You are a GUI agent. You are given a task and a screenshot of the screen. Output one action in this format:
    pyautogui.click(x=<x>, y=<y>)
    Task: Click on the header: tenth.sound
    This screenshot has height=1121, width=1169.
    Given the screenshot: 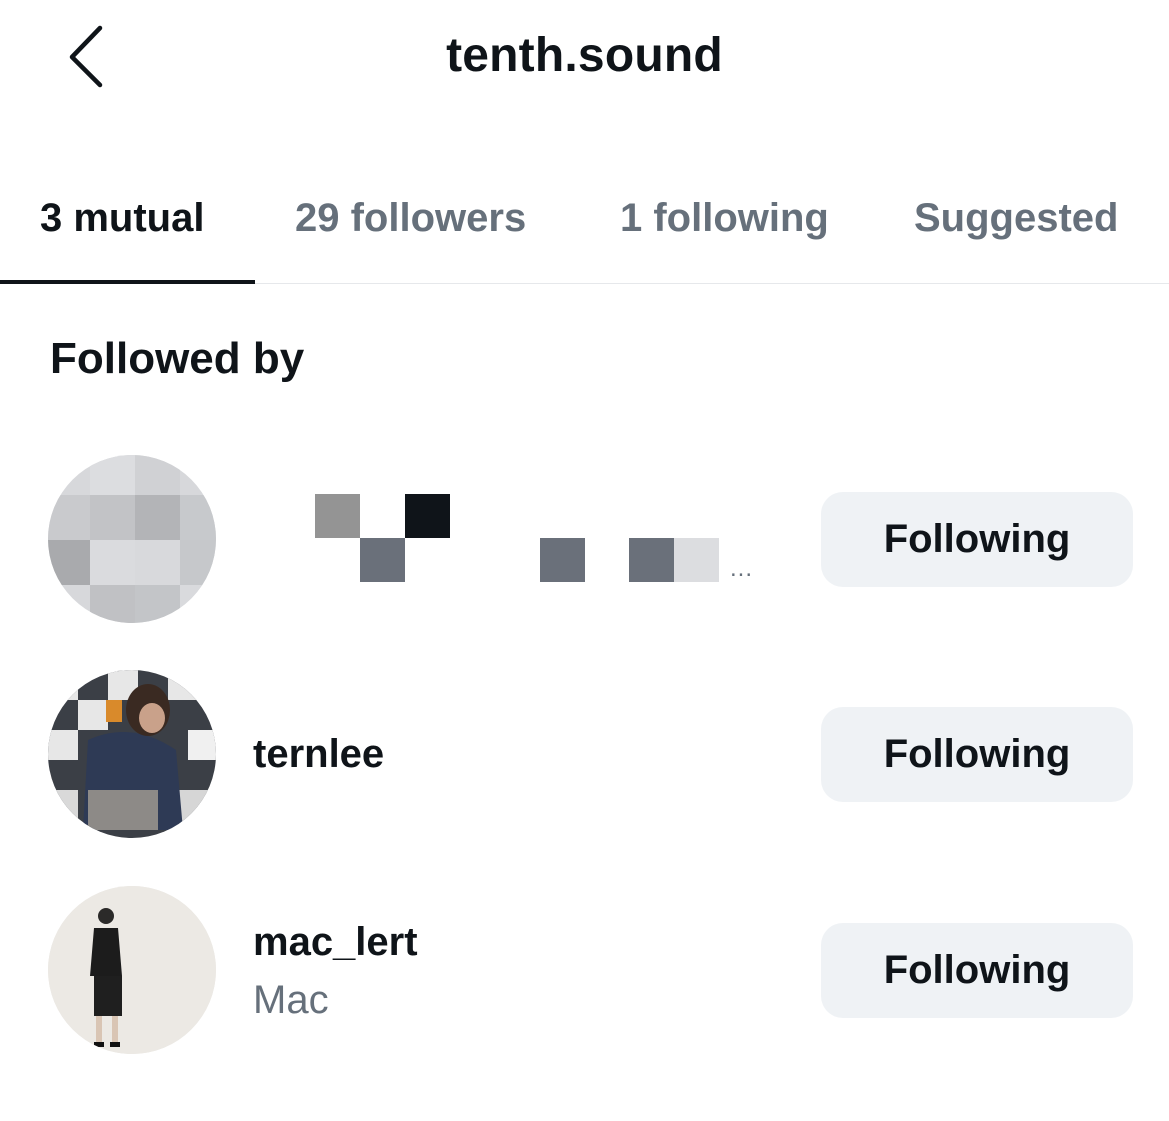 What is the action you would take?
    pyautogui.click(x=584, y=60)
    